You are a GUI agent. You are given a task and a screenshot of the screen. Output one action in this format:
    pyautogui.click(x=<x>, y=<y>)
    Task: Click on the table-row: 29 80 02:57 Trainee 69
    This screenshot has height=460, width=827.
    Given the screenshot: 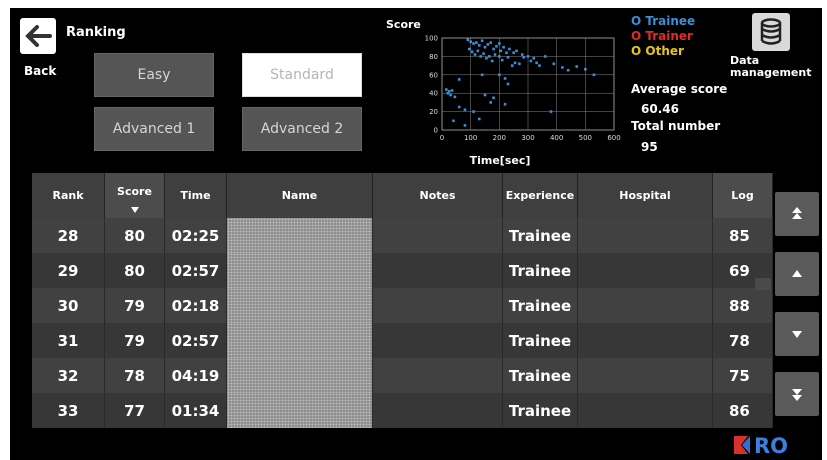 What is the action you would take?
    pyautogui.click(x=402, y=270)
    